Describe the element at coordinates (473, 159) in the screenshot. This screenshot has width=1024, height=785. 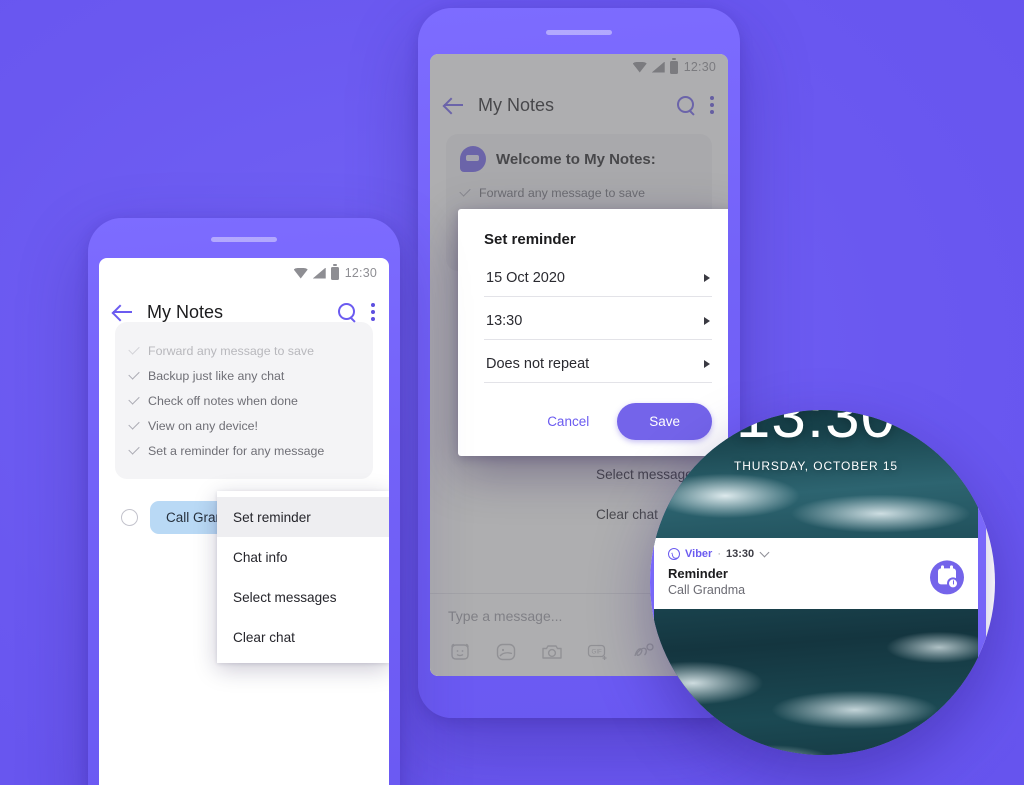
I see `my-notes-avatar-icon` at that location.